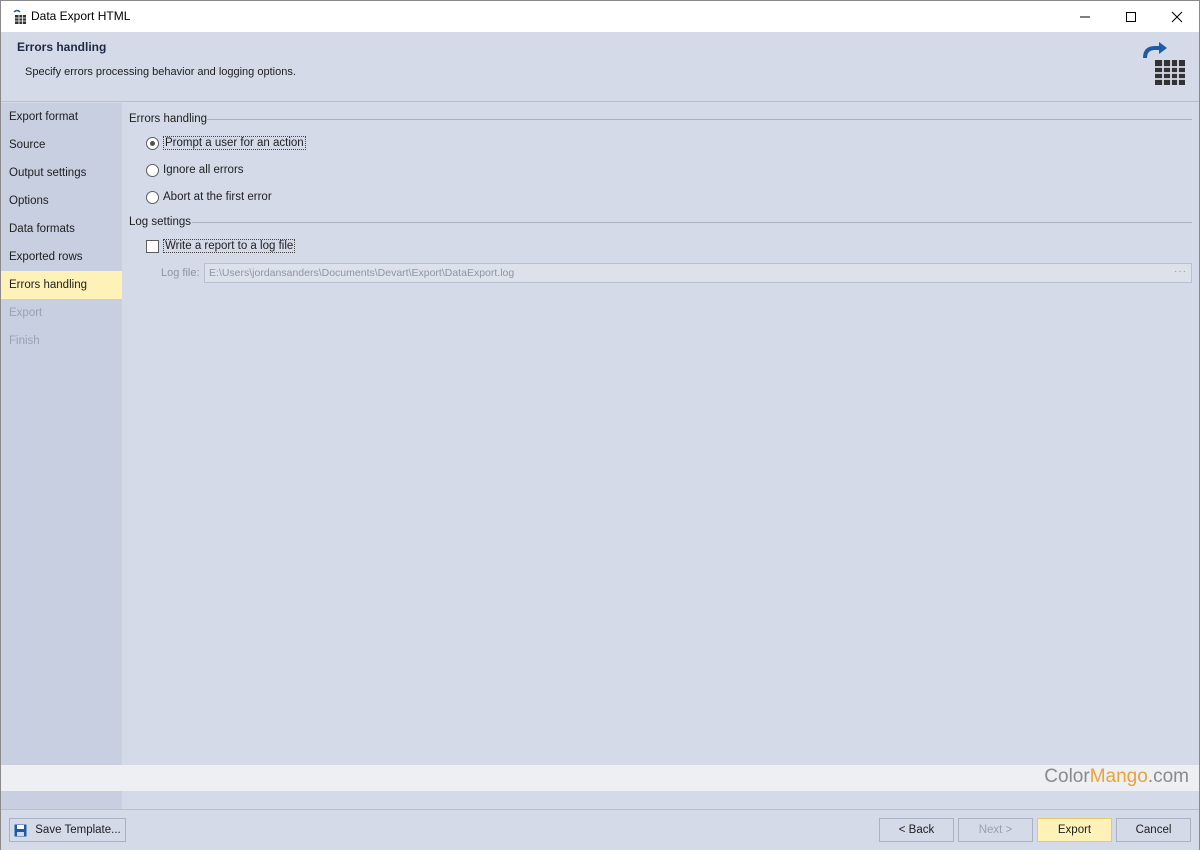 The width and height of the screenshot is (1200, 850). What do you see at coordinates (26, 313) in the screenshot?
I see `sidebar-item-export: Export` at bounding box center [26, 313].